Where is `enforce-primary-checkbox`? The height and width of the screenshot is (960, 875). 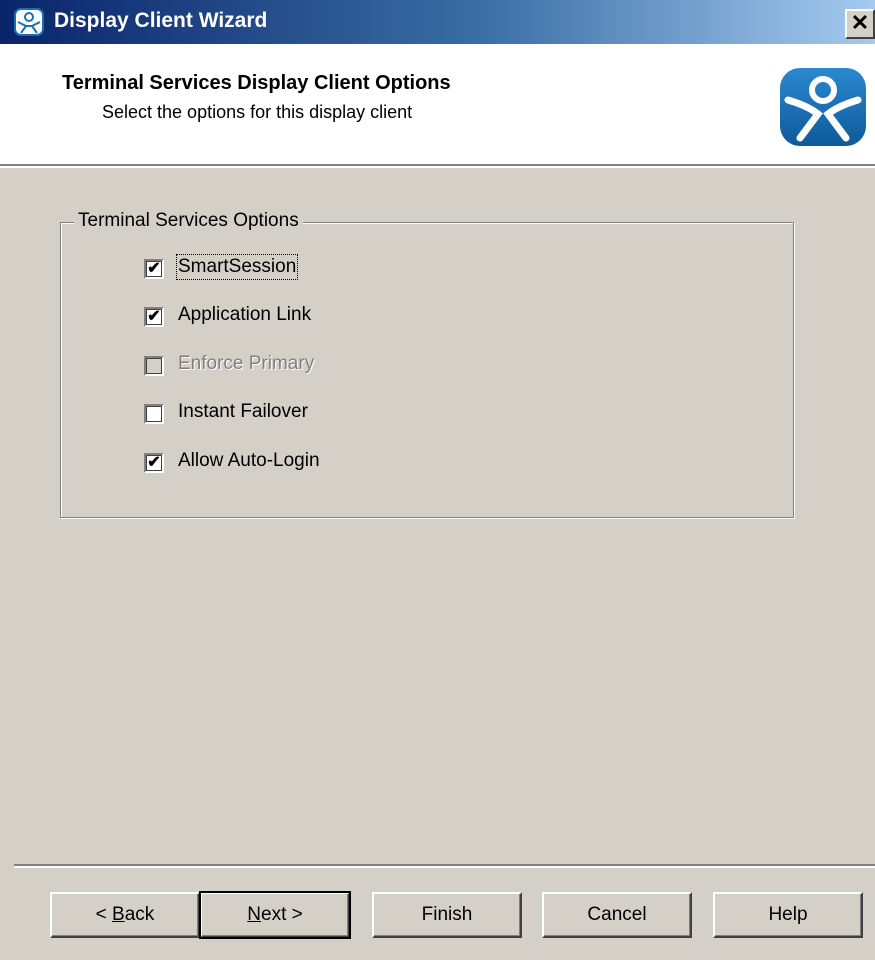 enforce-primary-checkbox is located at coordinates (154, 366).